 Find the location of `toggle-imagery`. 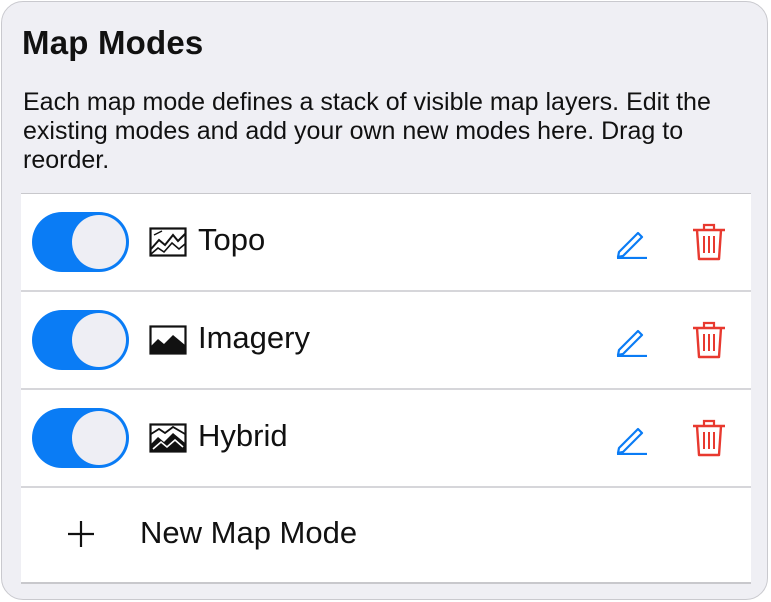

toggle-imagery is located at coordinates (80, 340).